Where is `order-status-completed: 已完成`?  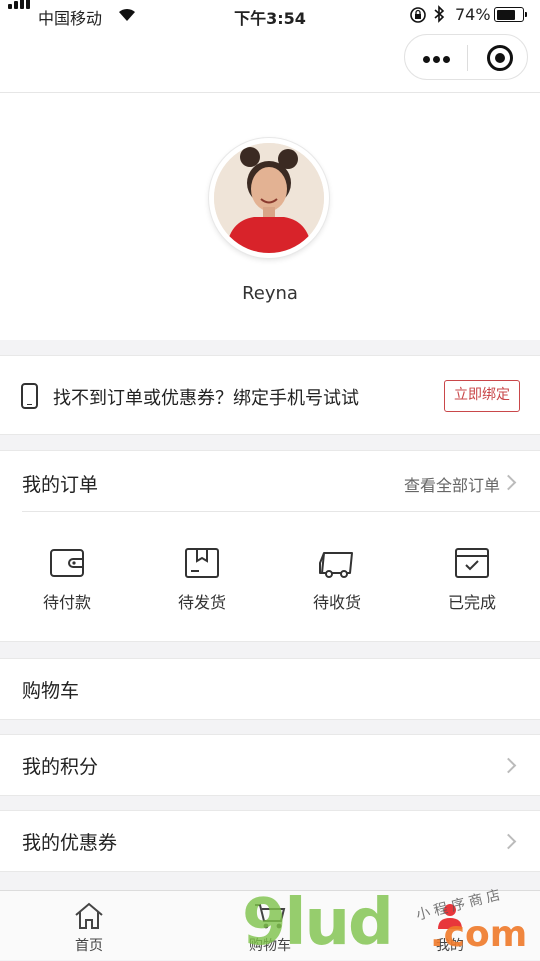
order-status-completed: 已完成 is located at coordinates (472, 580).